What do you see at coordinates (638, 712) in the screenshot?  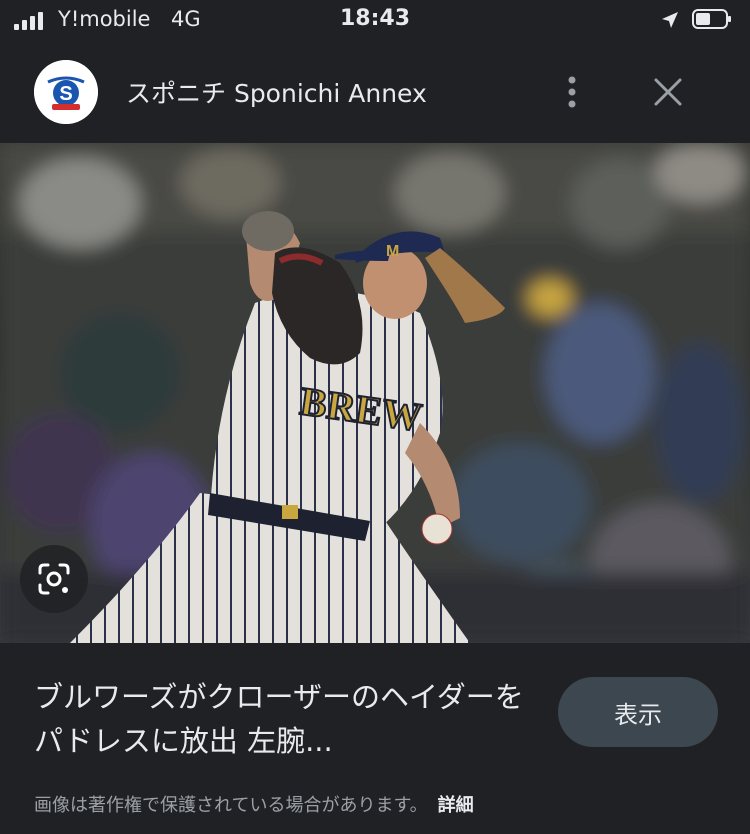 I see `view-button: 表示` at bounding box center [638, 712].